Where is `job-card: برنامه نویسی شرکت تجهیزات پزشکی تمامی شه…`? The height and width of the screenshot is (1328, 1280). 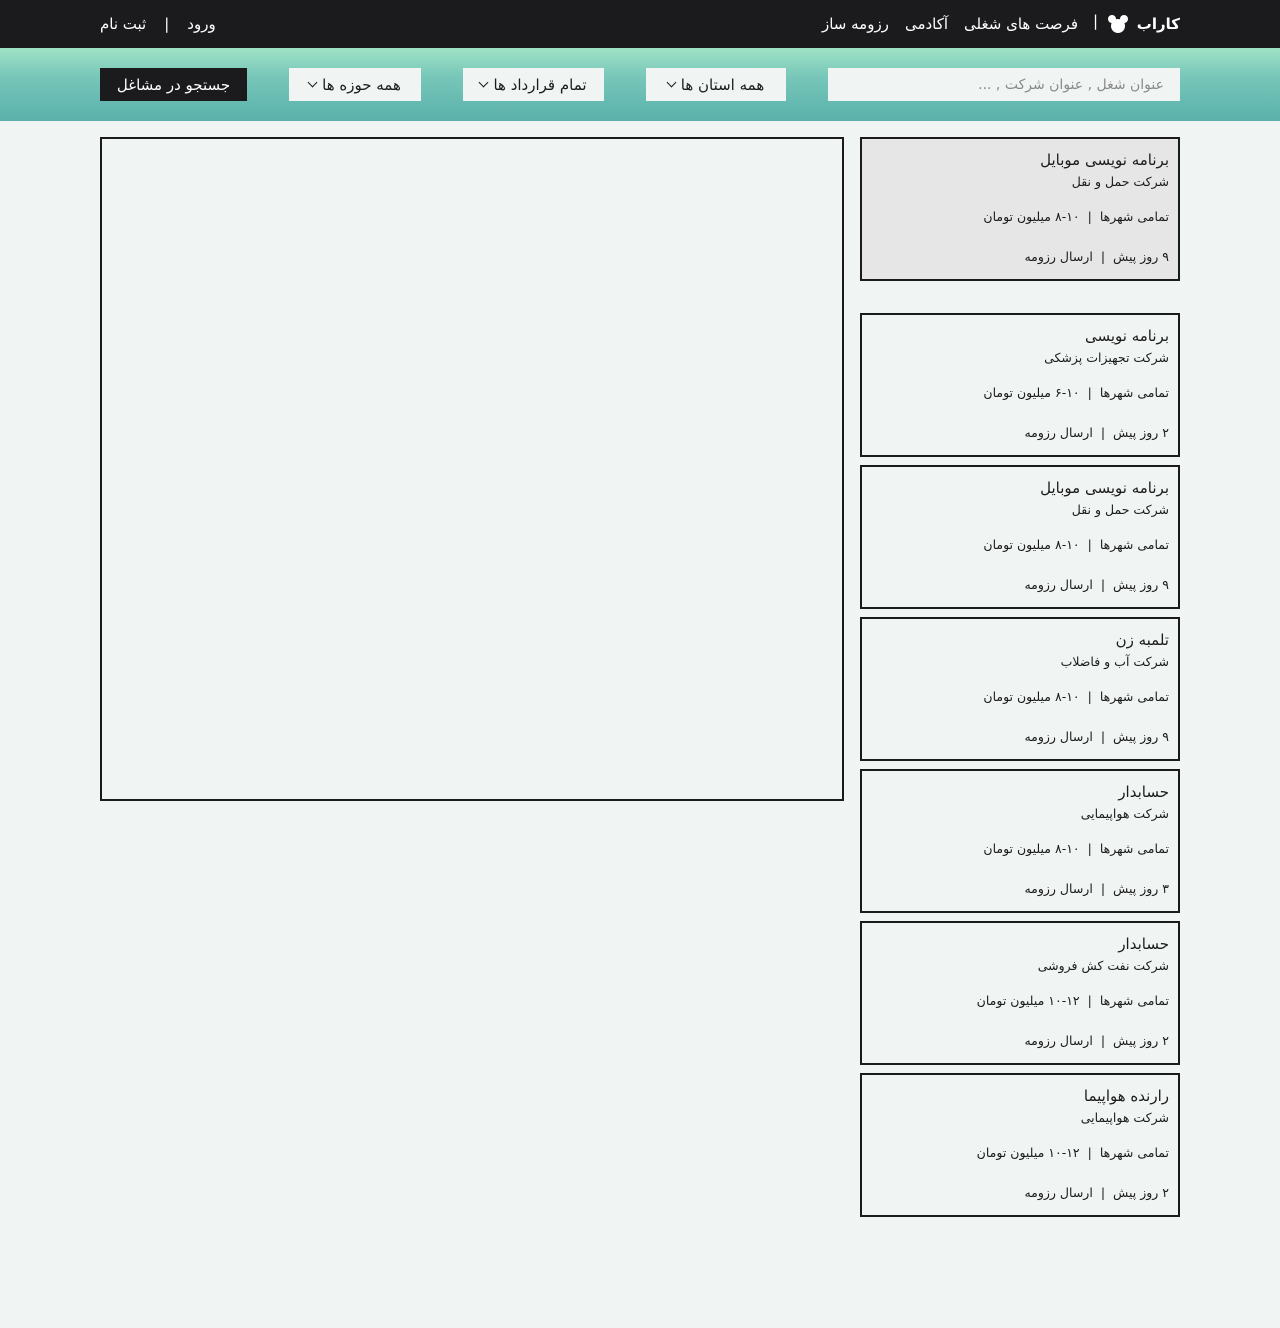 job-card: برنامه نویسی شرکت تجهیزات پزشکی تمامی شه… is located at coordinates (1020, 385).